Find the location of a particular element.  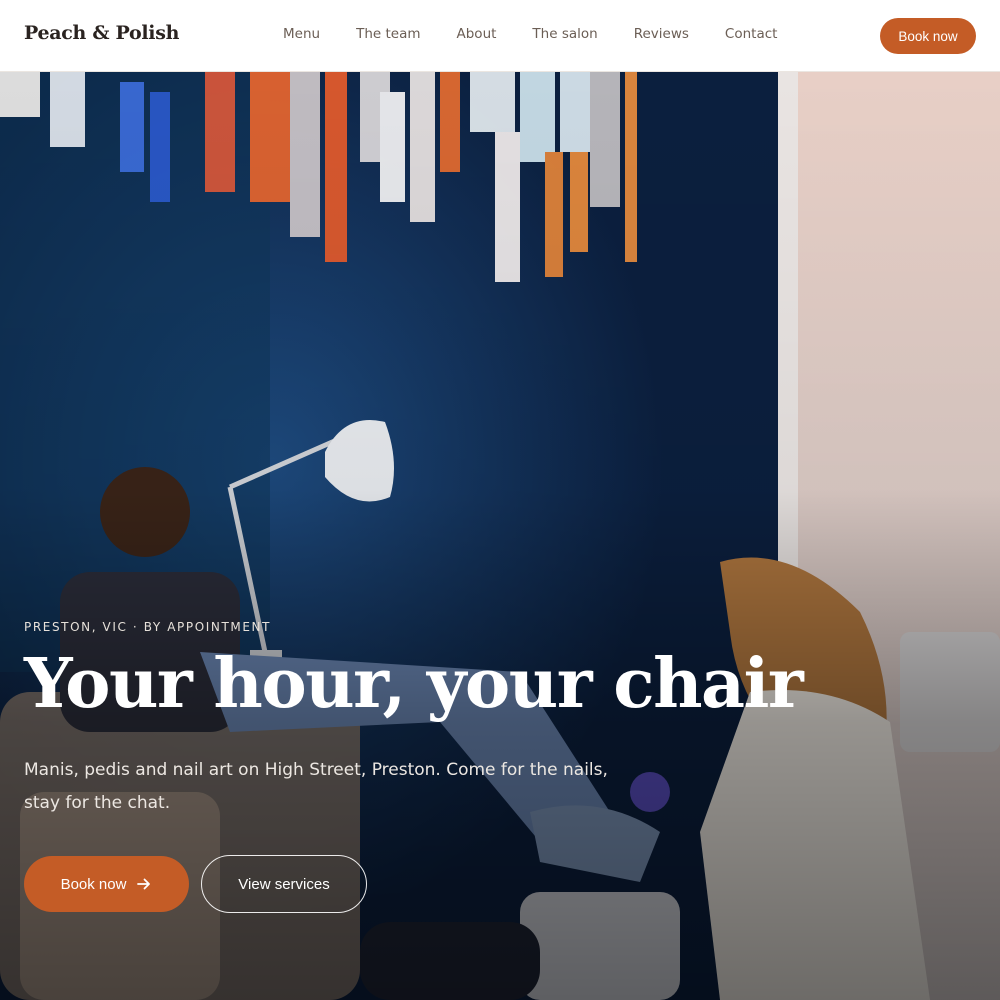

nav-link-about: About is located at coordinates (477, 34).